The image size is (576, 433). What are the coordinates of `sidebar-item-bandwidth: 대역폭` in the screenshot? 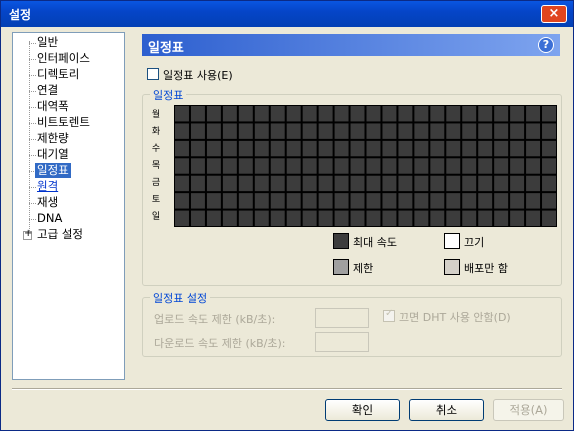 It's located at (53, 106).